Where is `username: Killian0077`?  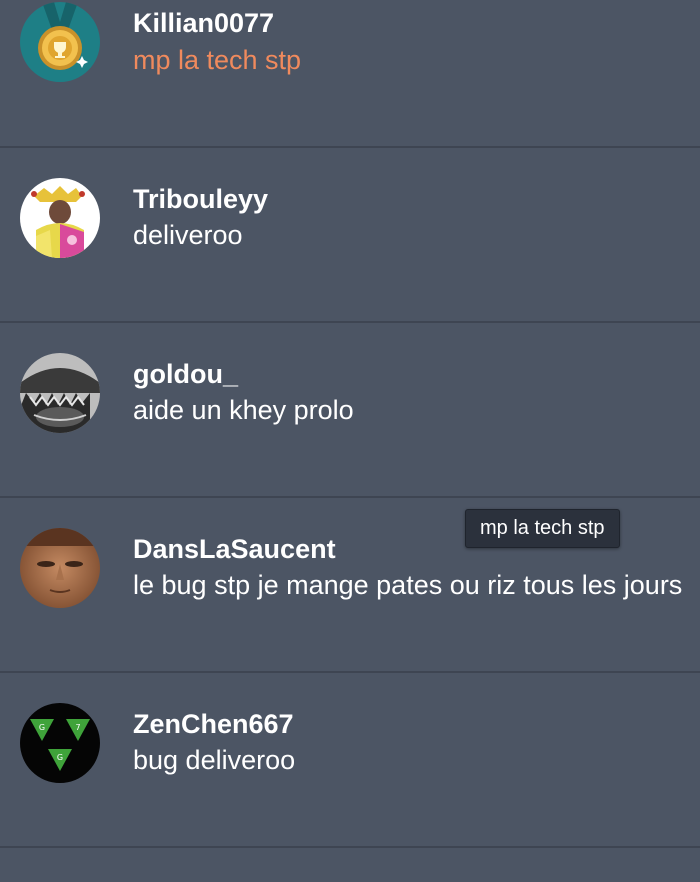 username: Killian0077 is located at coordinates (204, 23).